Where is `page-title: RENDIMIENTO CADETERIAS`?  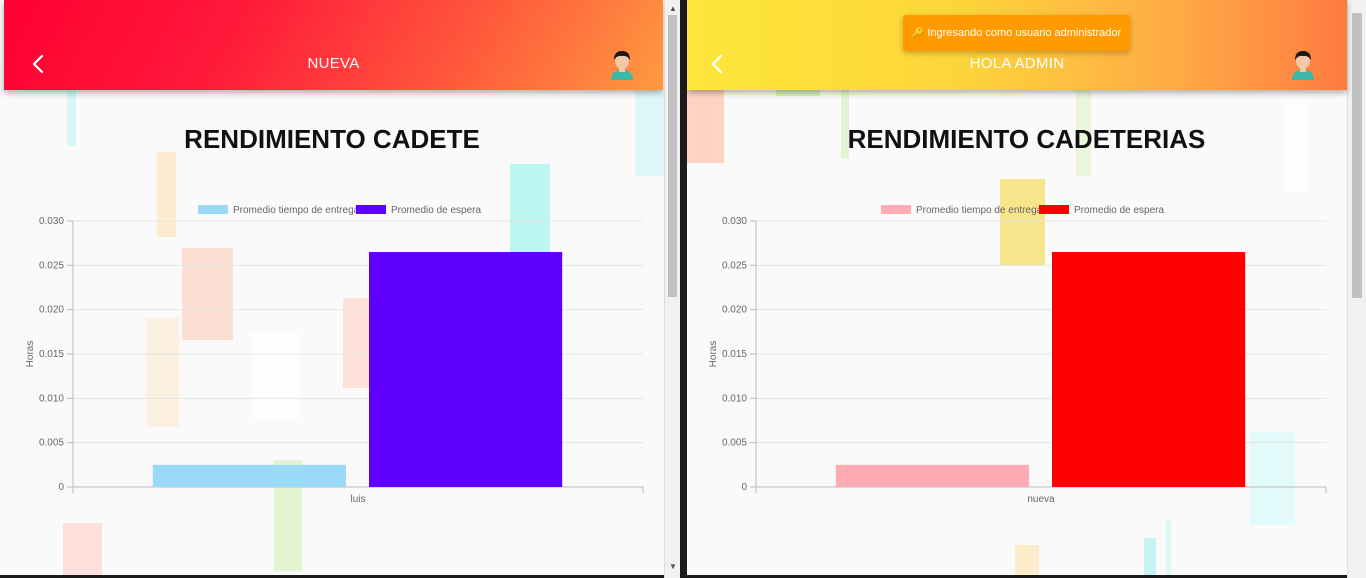 page-title: RENDIMIENTO CADETERIAS is located at coordinates (1026, 139).